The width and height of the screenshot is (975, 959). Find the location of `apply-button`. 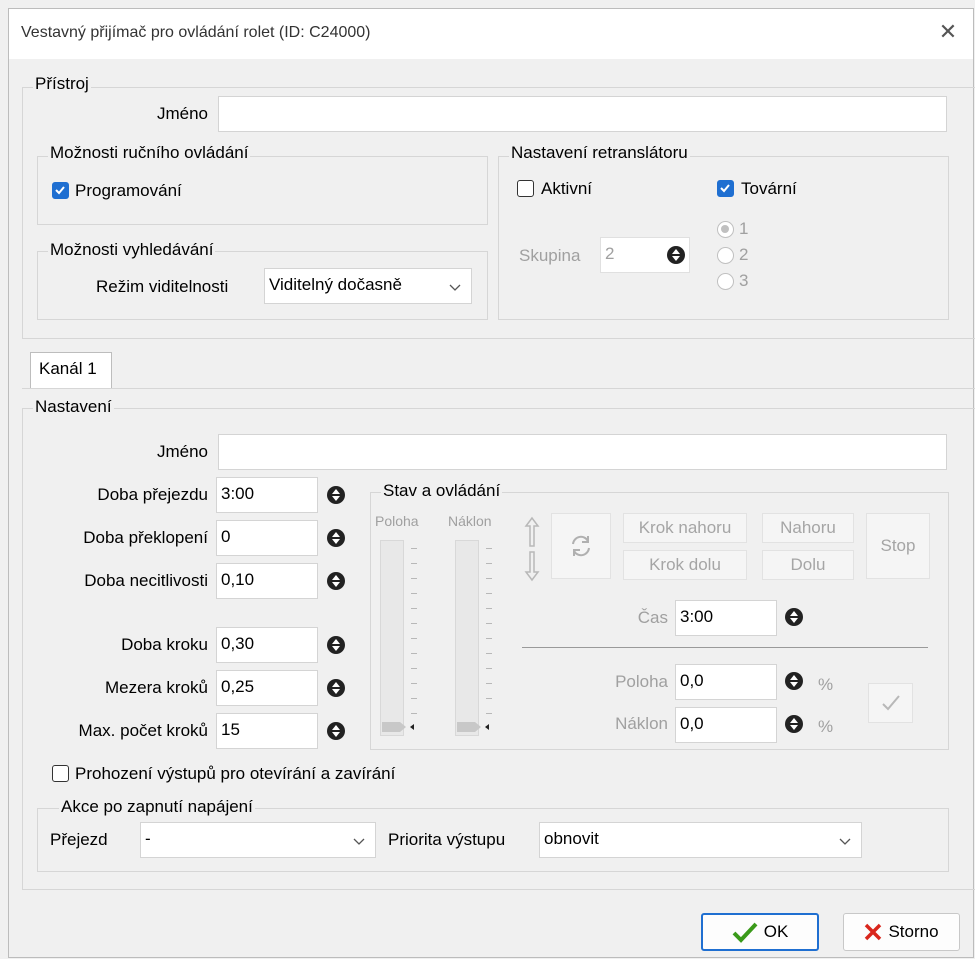

apply-button is located at coordinates (890, 703).